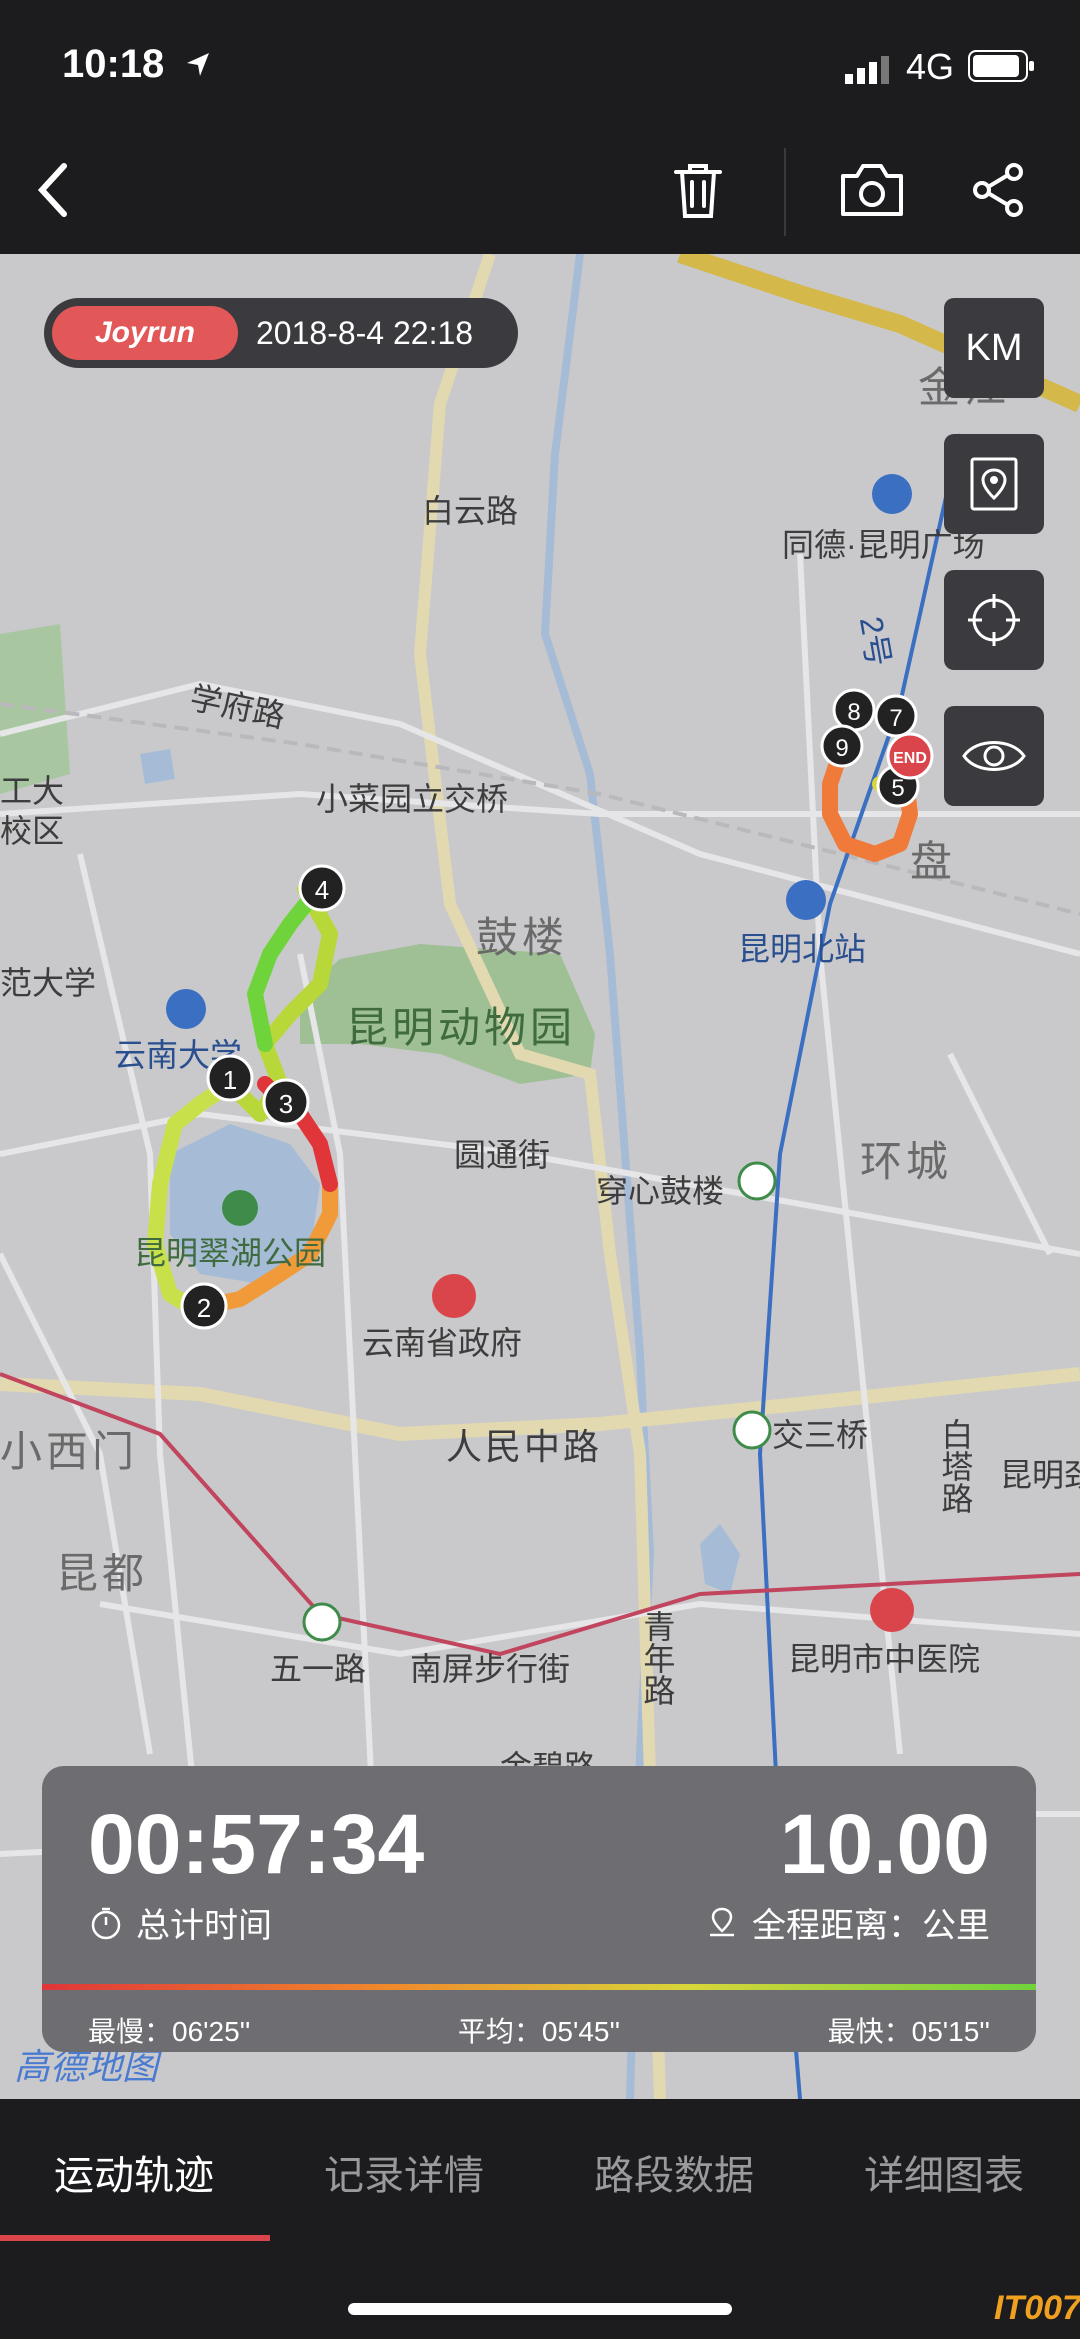  I want to click on duration-label-row: 总计时间, so click(180, 1922).